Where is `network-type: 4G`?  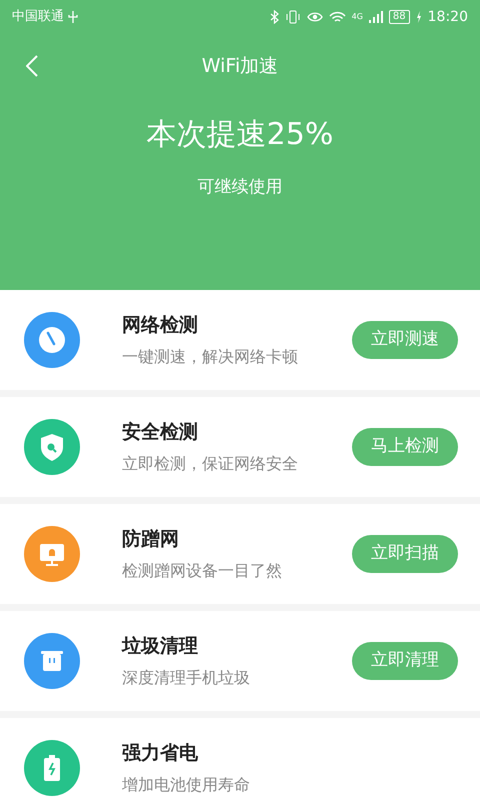
network-type: 4G is located at coordinates (357, 16).